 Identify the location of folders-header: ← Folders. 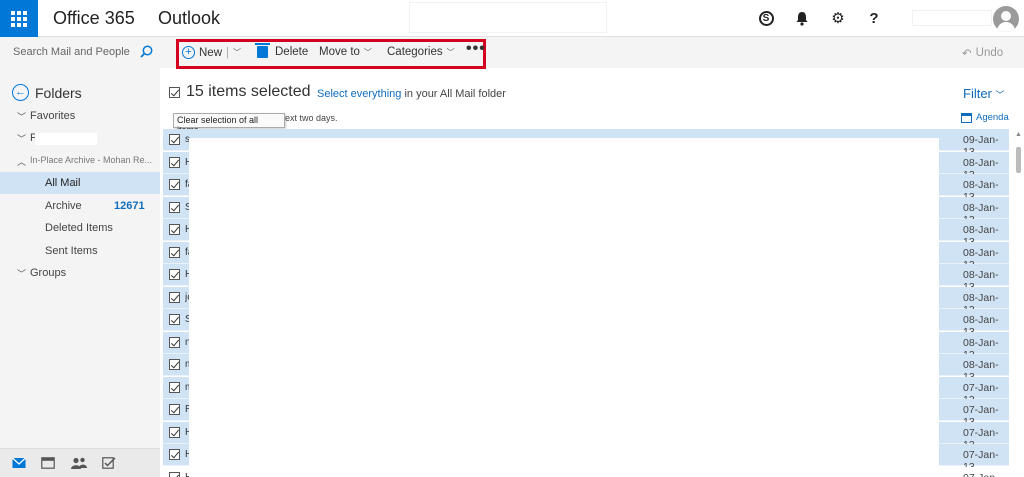
(47, 92).